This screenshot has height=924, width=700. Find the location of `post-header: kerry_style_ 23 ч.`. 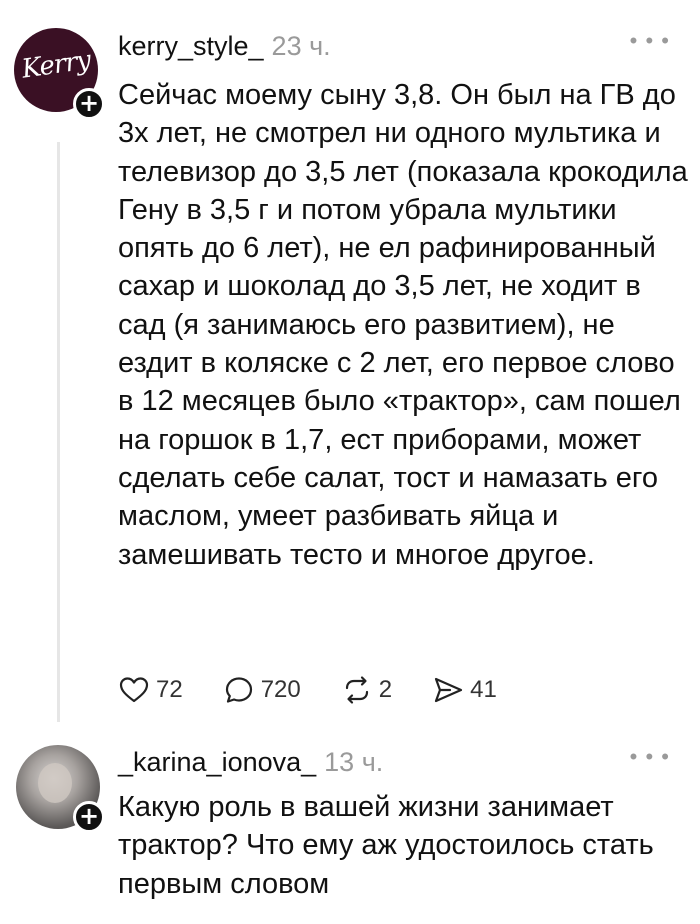

post-header: kerry_style_ 23 ч. is located at coordinates (224, 46).